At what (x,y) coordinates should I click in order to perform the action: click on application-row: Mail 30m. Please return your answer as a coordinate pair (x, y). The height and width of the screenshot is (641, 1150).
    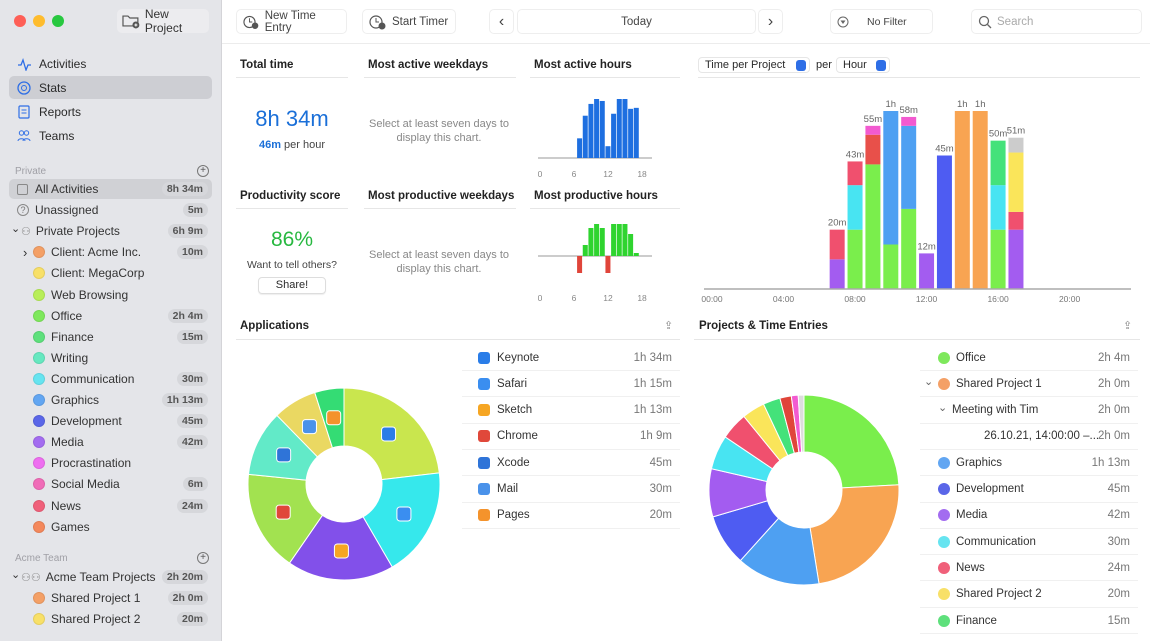
    Looking at the image, I should click on (571, 490).